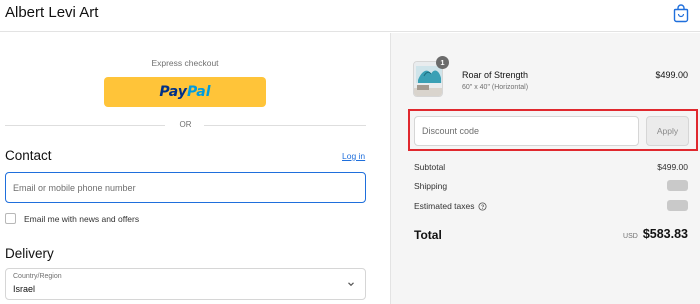 The width and height of the screenshot is (700, 304). What do you see at coordinates (185, 187) in the screenshot?
I see `email-field` at bounding box center [185, 187].